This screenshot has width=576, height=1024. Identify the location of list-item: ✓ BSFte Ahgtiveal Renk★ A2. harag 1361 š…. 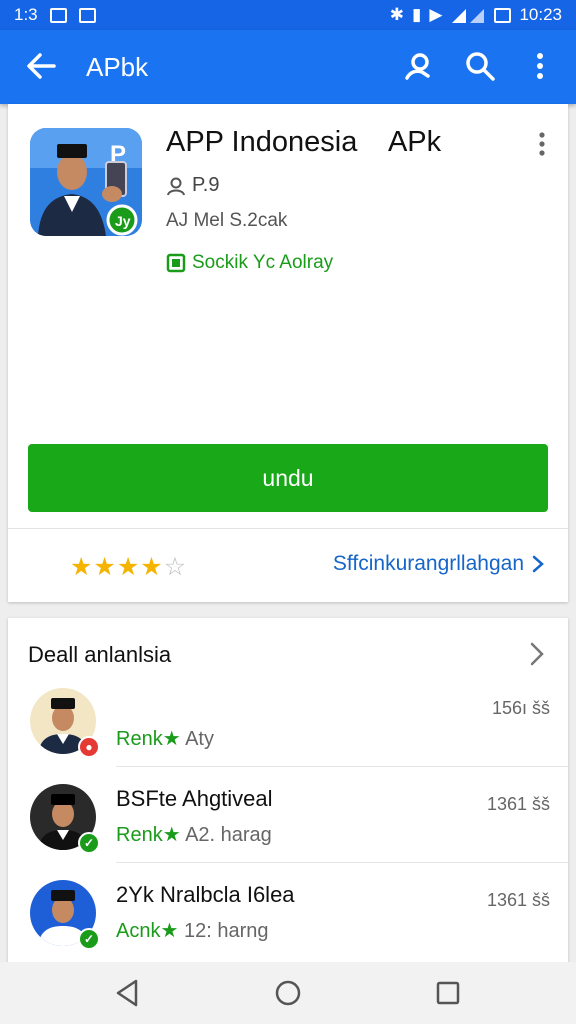
(288, 813).